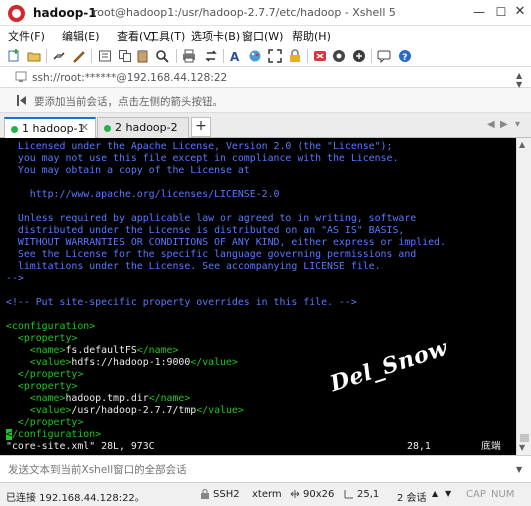 The width and height of the screenshot is (531, 506). I want to click on color-scheme-icon, so click(255, 56).